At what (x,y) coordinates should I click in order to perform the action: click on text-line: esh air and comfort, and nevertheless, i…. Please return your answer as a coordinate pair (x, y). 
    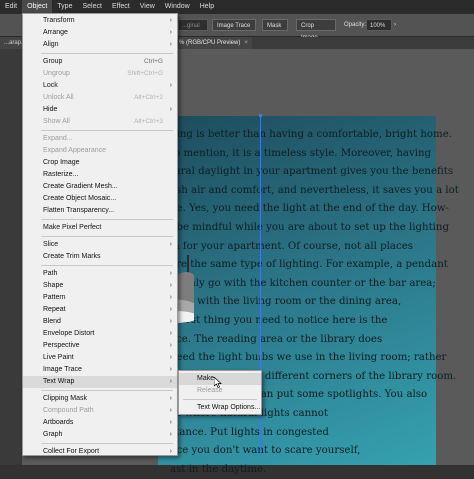
    Looking at the image, I should click on (314, 190).